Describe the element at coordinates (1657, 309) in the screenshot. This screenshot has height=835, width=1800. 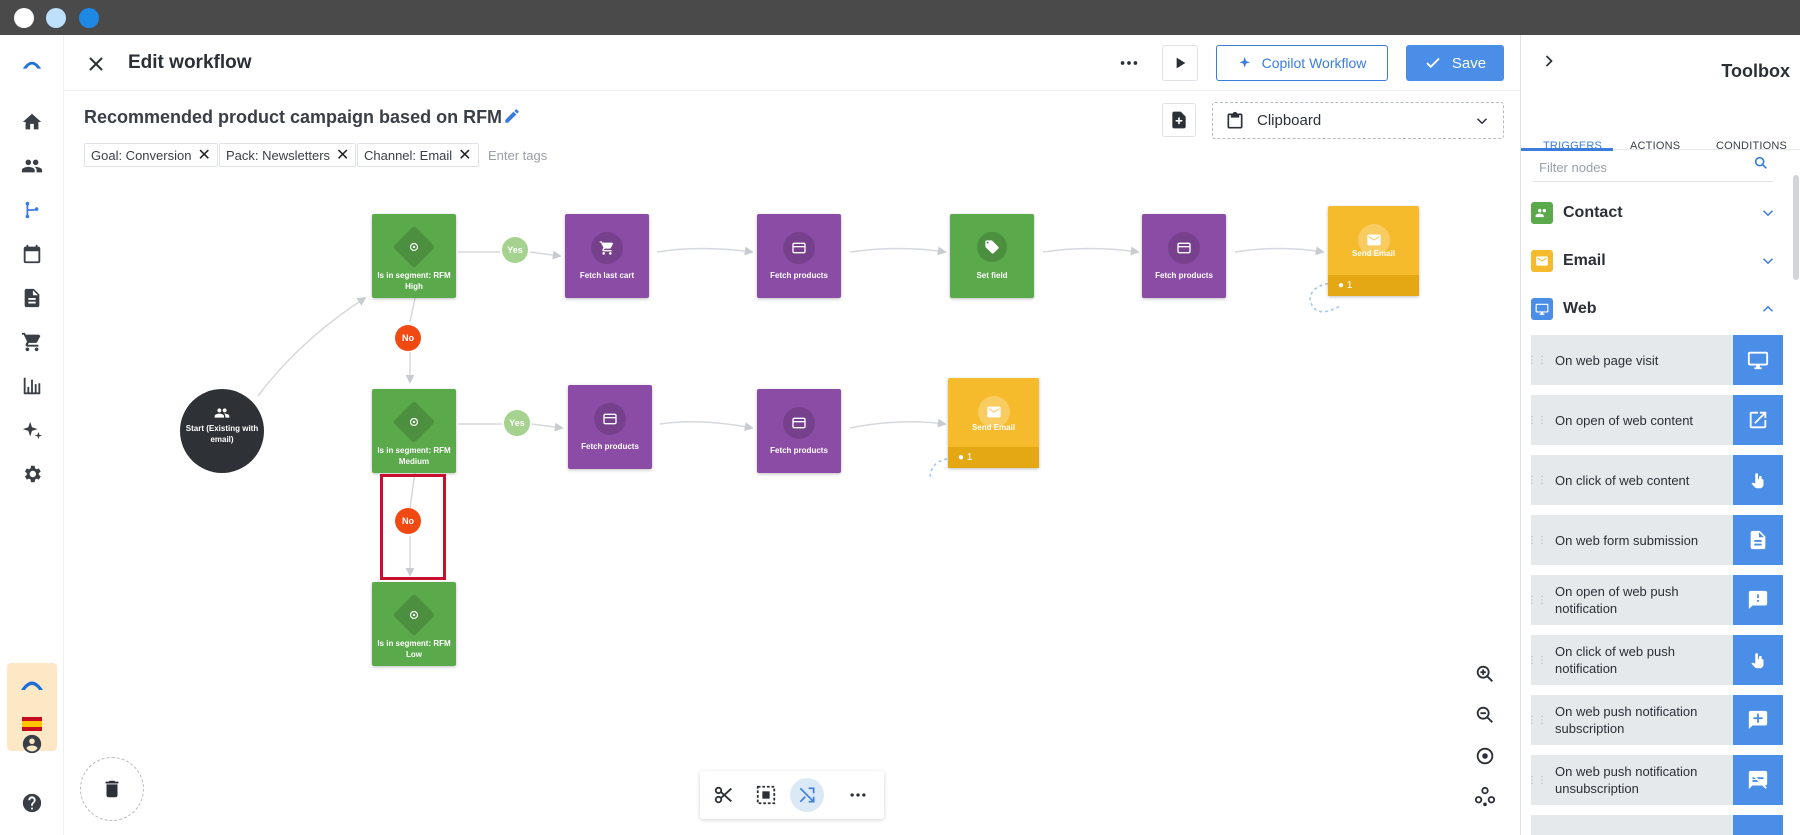
I see `category-web: Web` at that location.